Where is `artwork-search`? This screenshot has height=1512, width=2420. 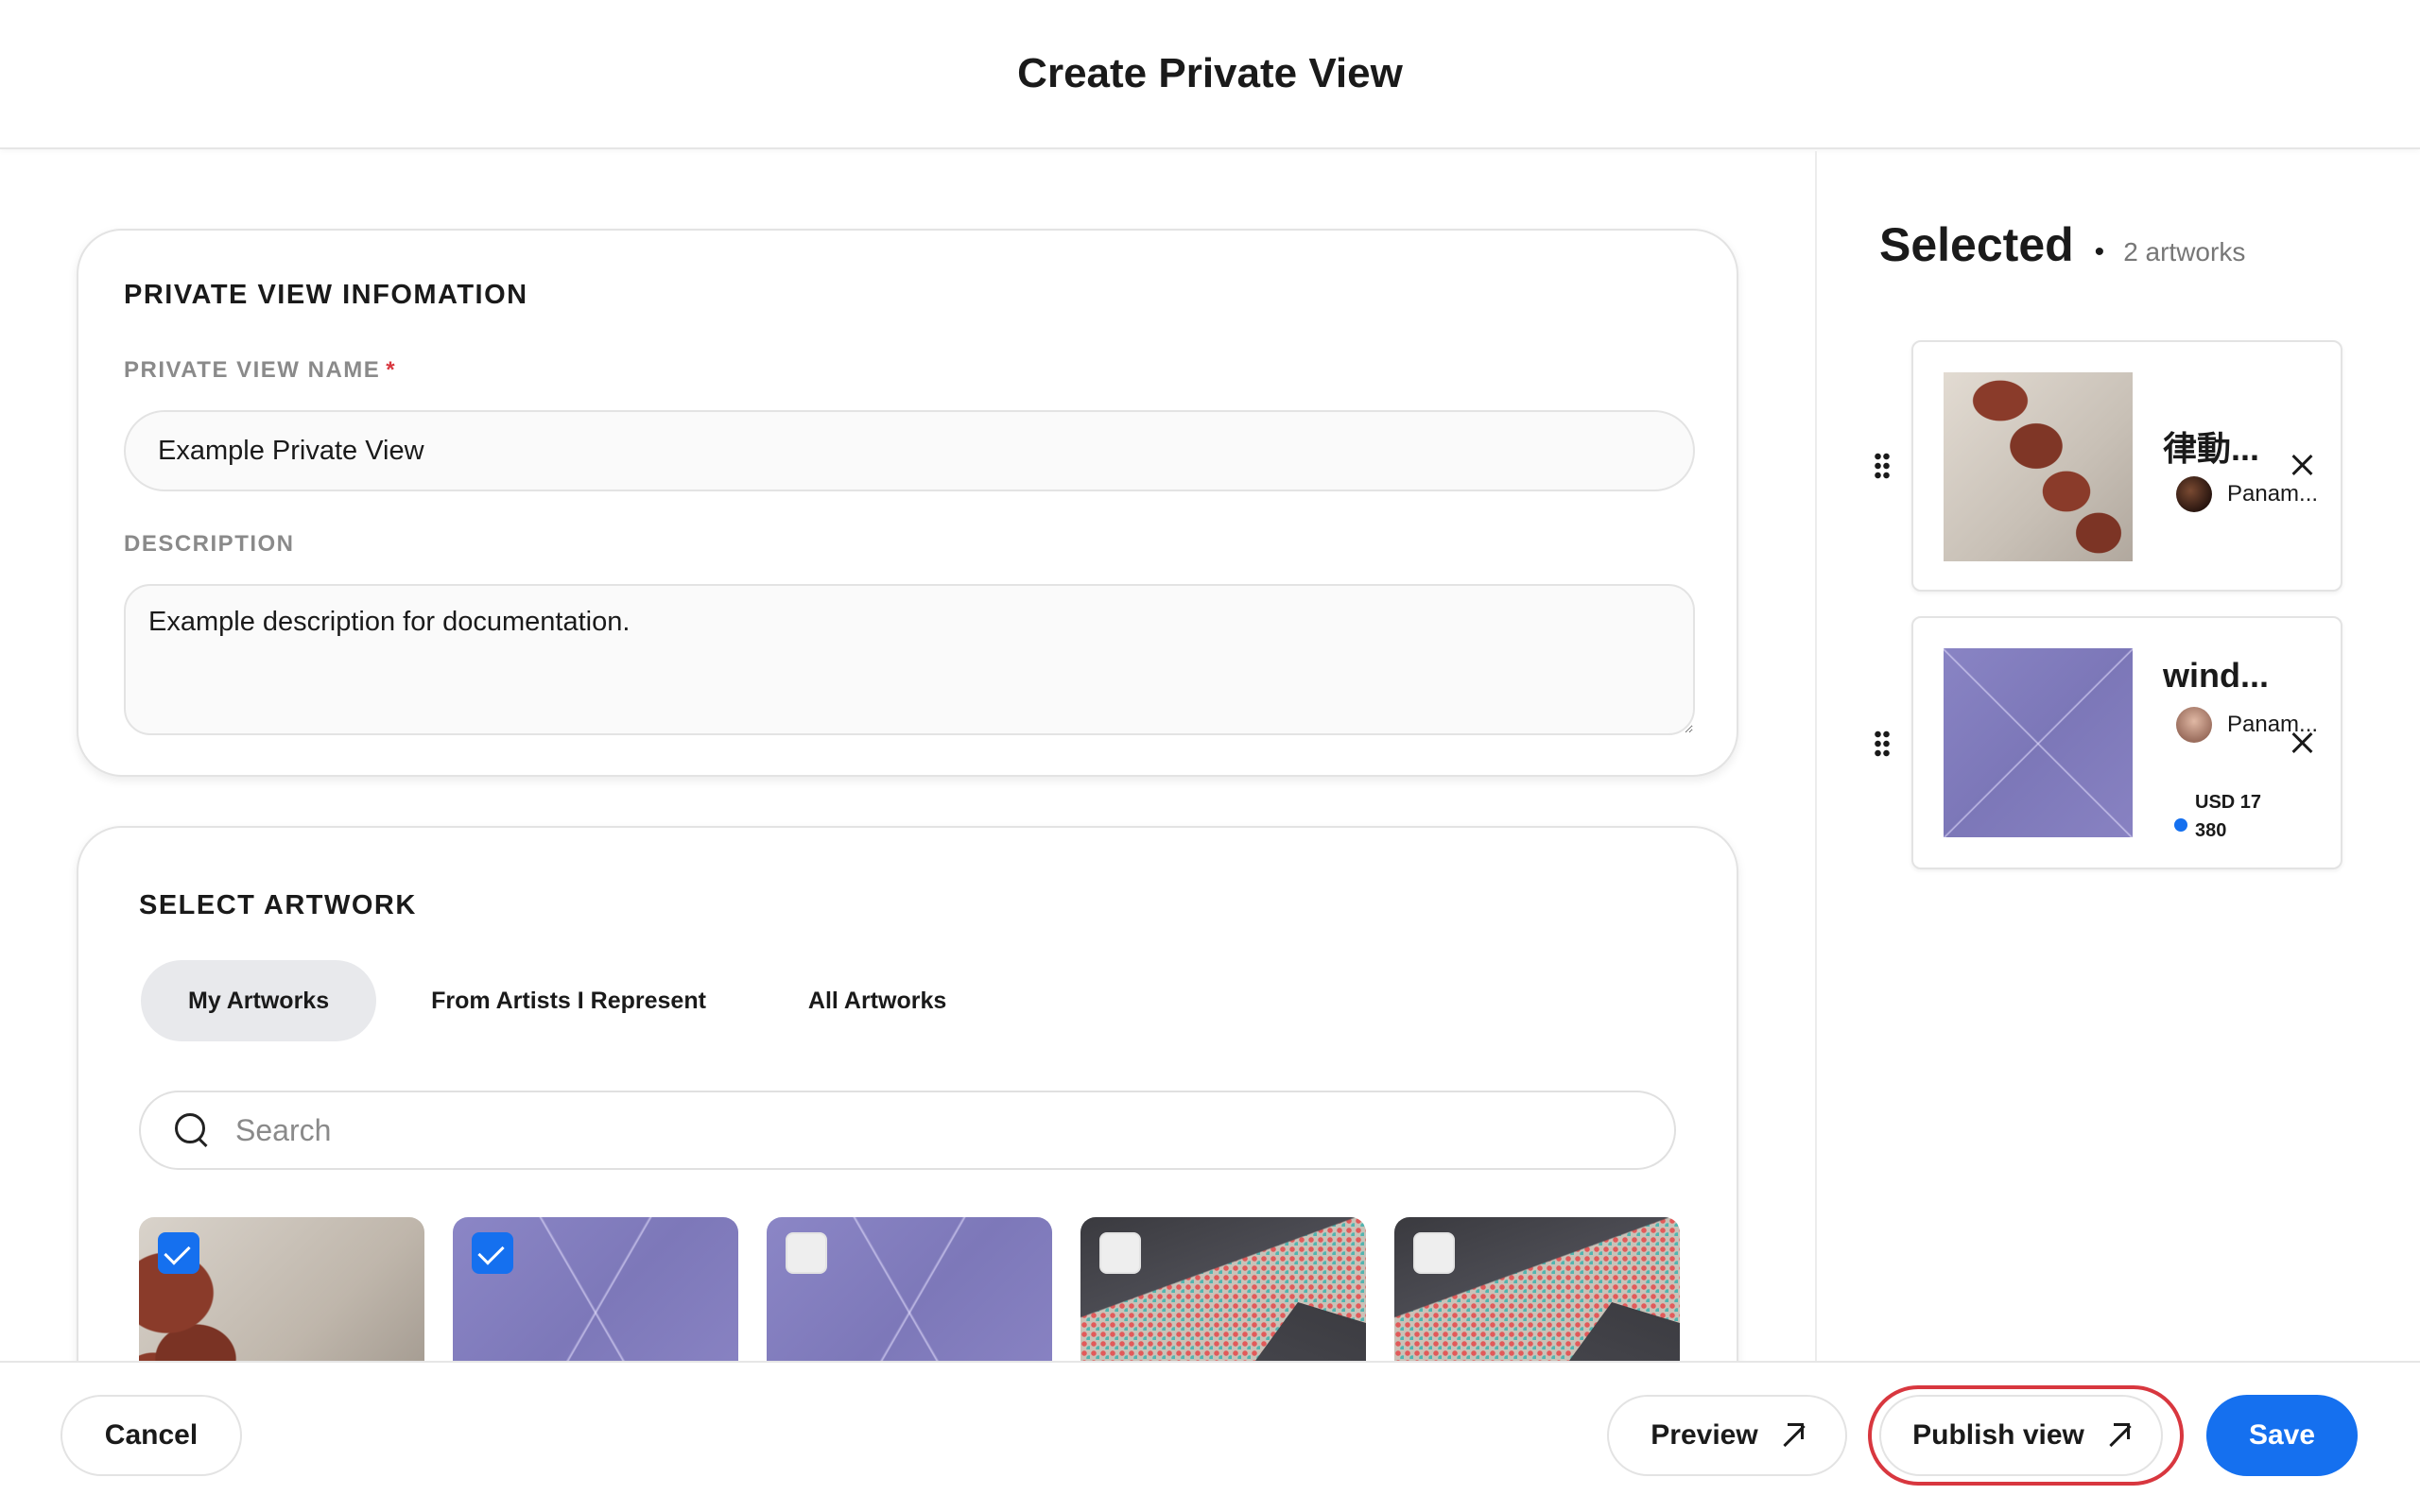
artwork-search is located at coordinates (907, 1130).